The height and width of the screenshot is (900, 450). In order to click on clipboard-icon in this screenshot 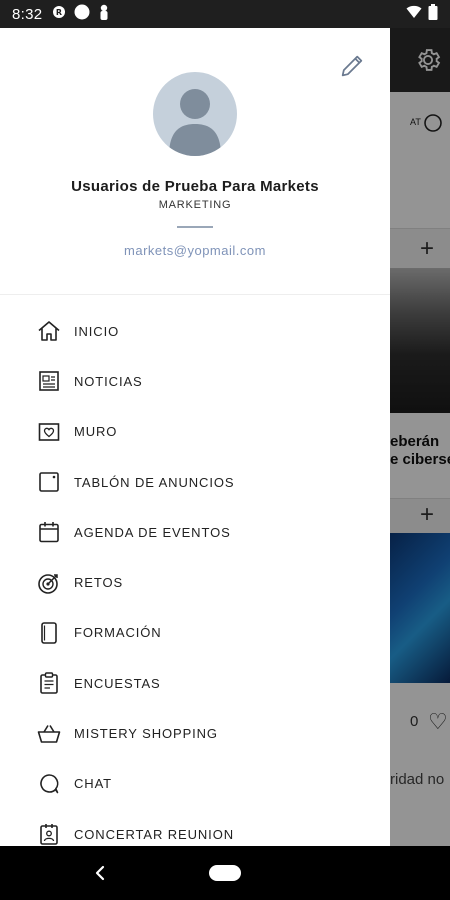, I will do `click(49, 683)`.